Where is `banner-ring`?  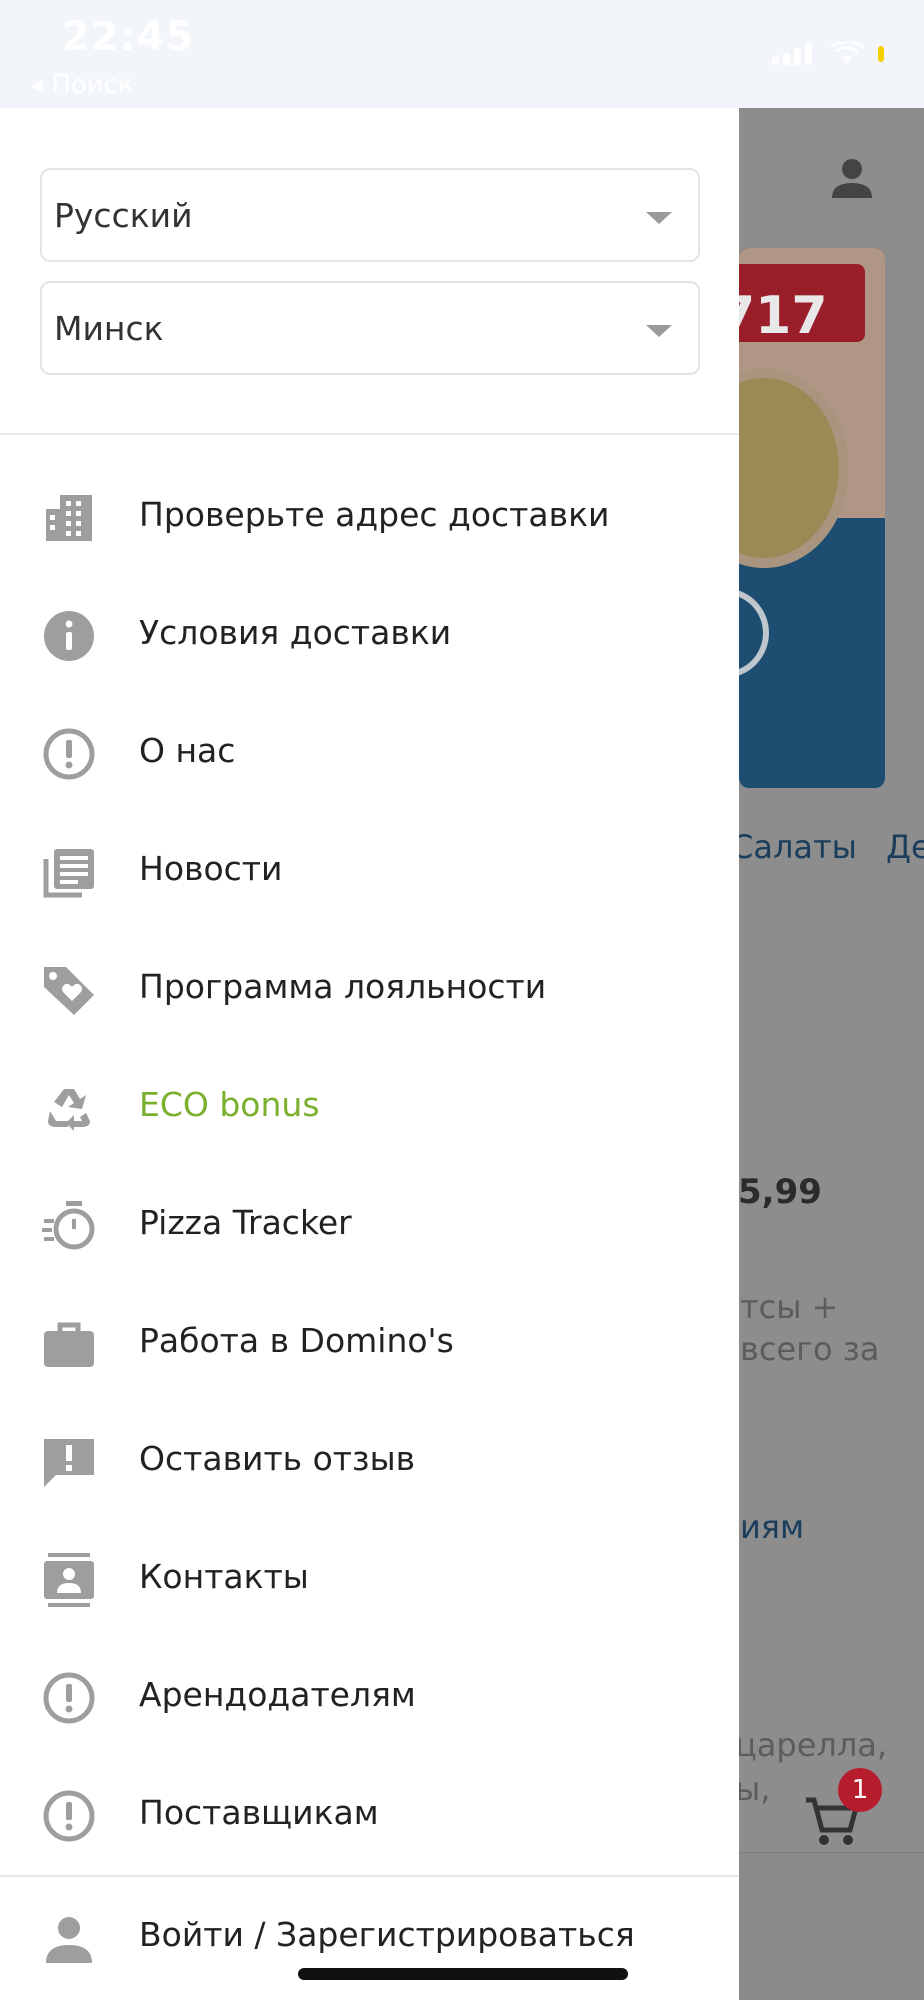
banner-ring is located at coordinates (754, 633).